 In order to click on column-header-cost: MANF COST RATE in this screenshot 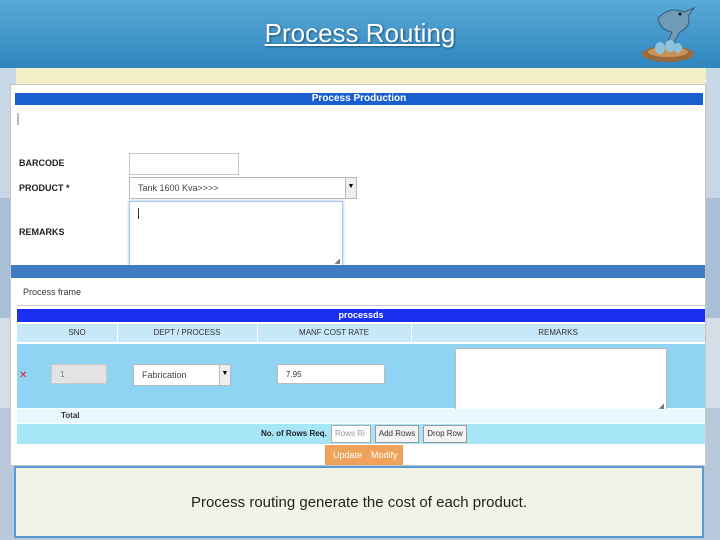, I will do `click(334, 333)`.